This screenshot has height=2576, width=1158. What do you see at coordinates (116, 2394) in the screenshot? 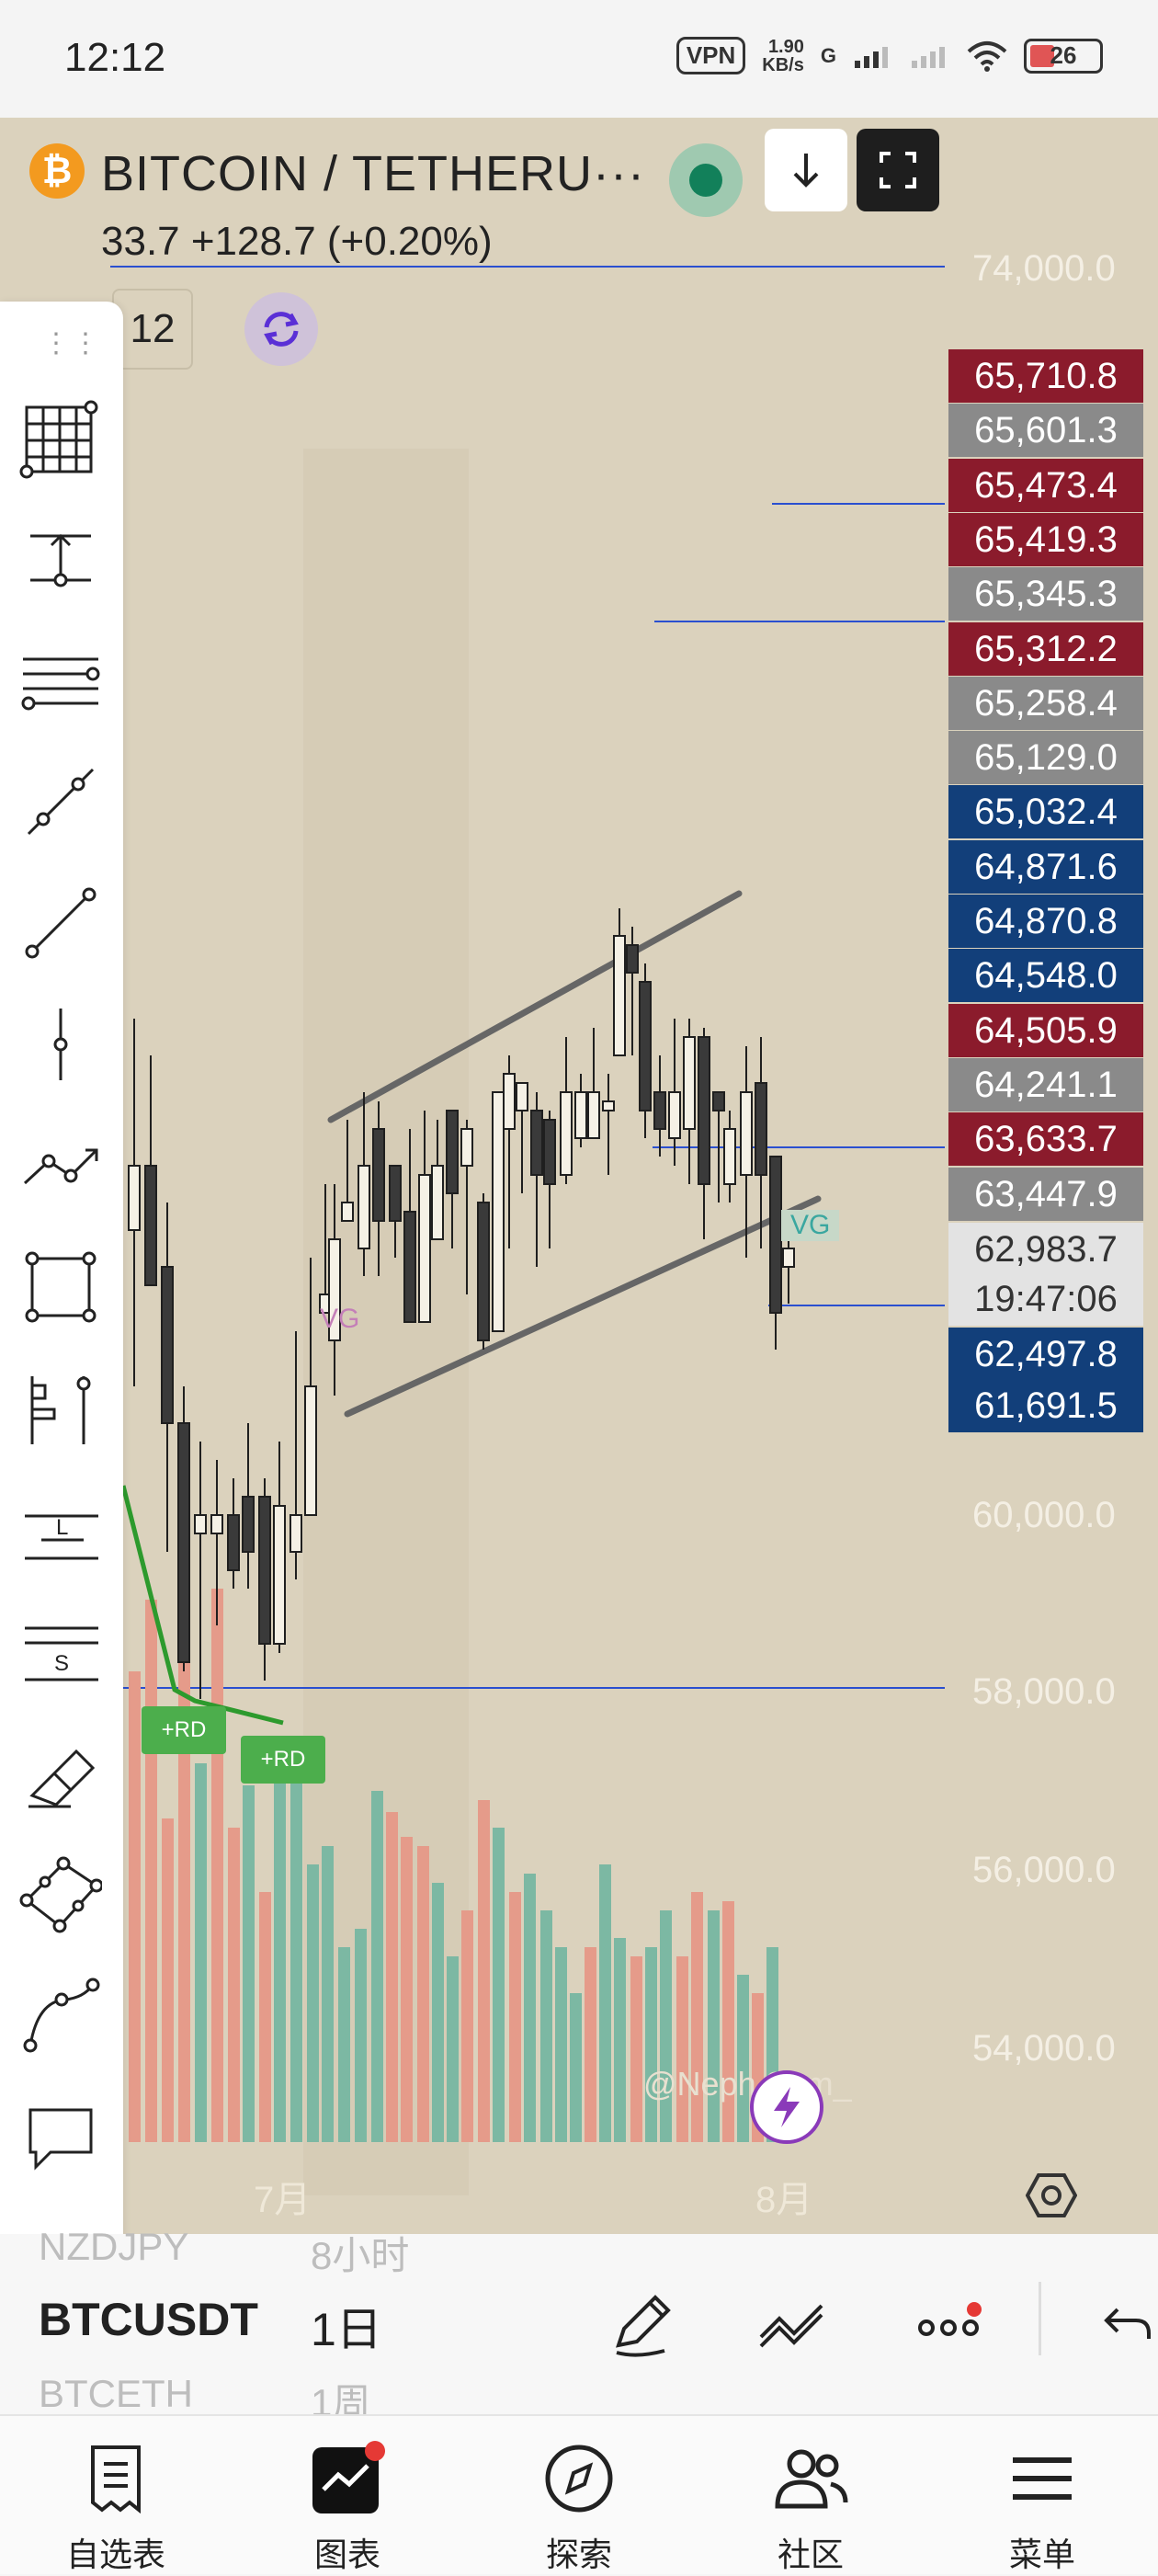
I see `next-symbol: BTCETH` at bounding box center [116, 2394].